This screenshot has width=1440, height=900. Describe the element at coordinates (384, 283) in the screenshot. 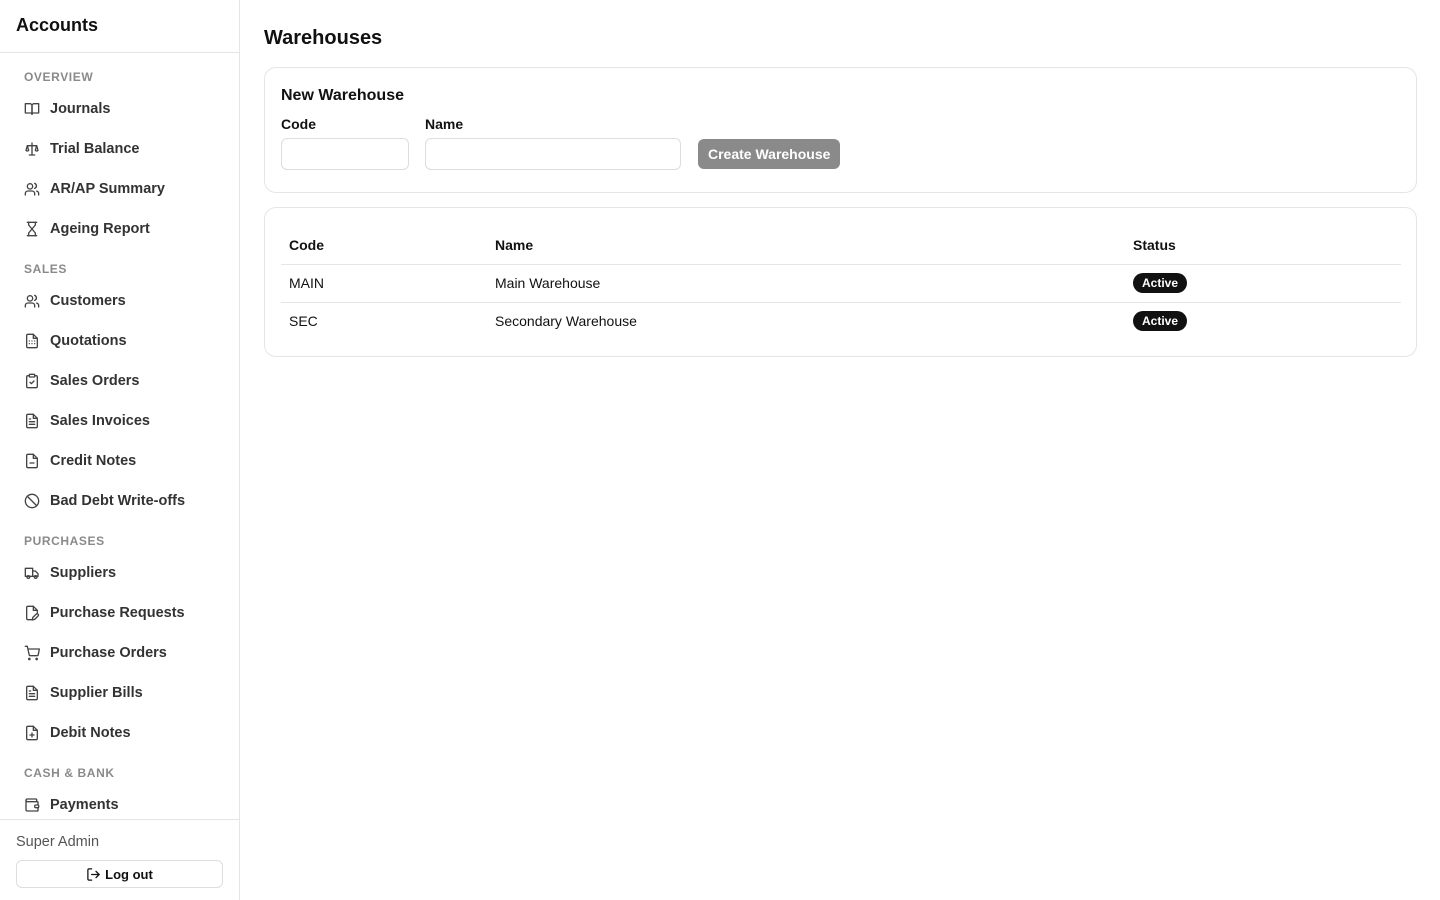

I see `cell-code: MAIN` at that location.